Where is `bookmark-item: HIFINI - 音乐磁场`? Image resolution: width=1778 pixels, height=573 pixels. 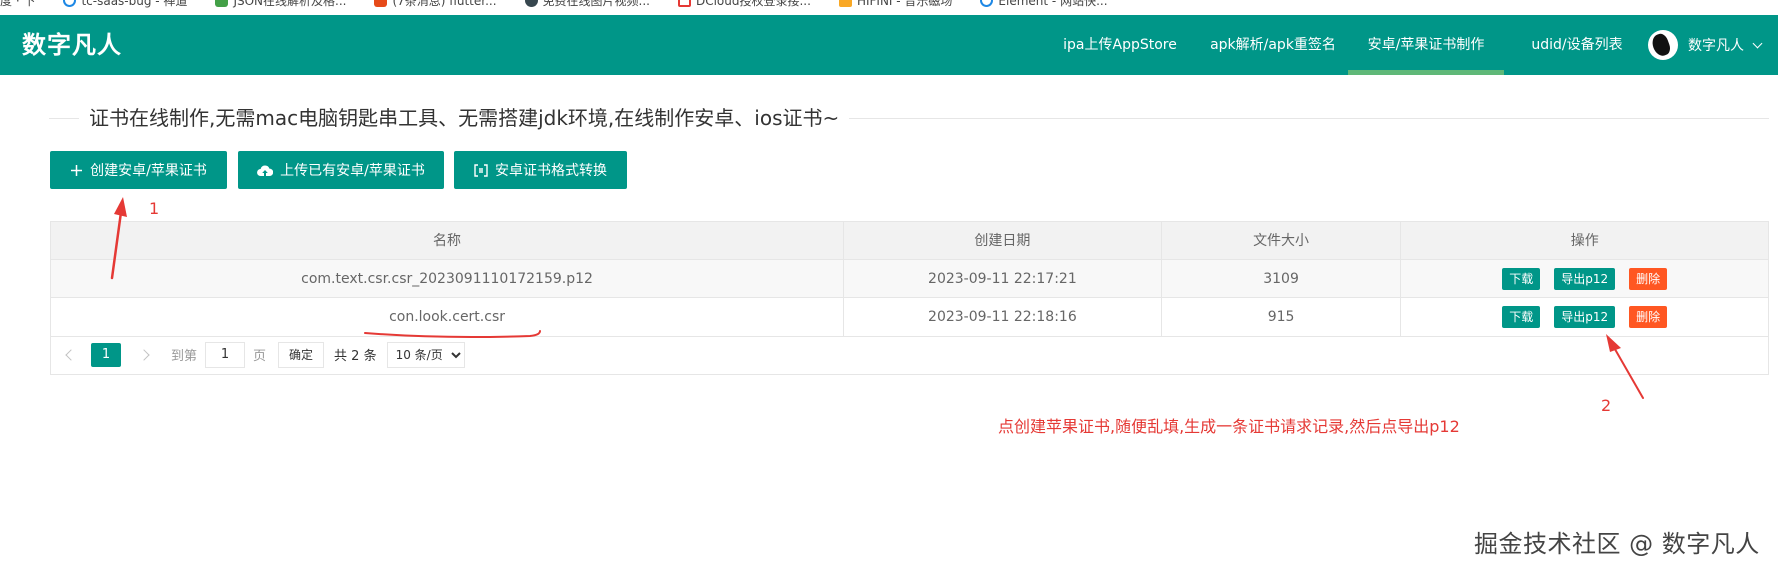 bookmark-item: HIFINI - 音乐磁场 is located at coordinates (895, 4).